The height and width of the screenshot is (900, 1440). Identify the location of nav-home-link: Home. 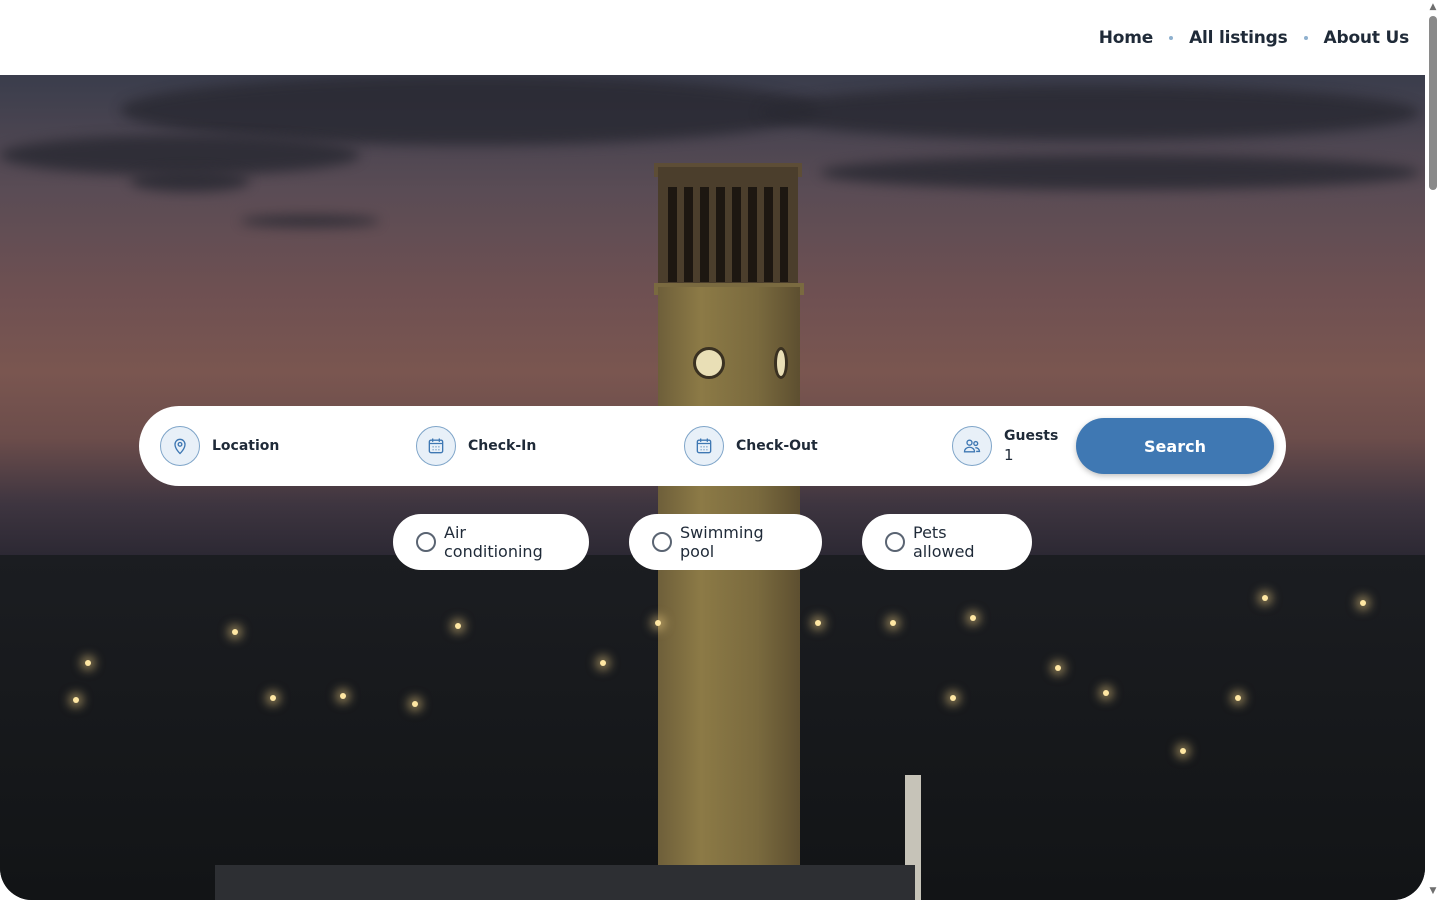
(1126, 38).